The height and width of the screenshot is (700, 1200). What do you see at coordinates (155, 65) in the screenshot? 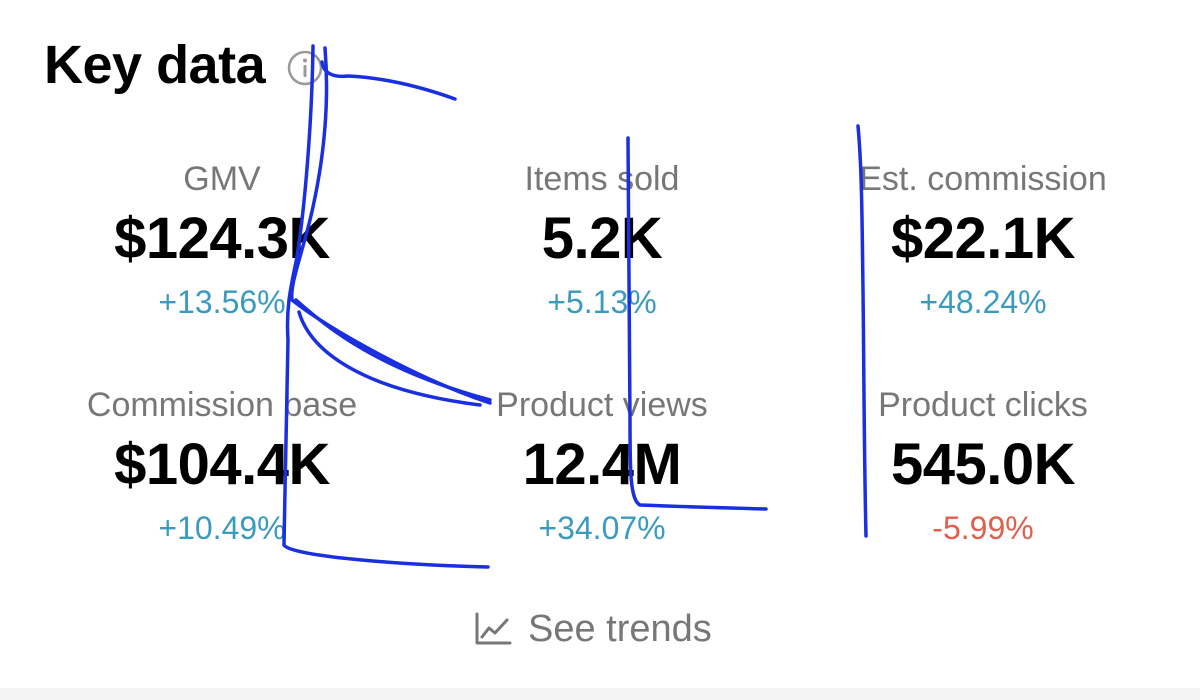
I see `section-title: Key data` at bounding box center [155, 65].